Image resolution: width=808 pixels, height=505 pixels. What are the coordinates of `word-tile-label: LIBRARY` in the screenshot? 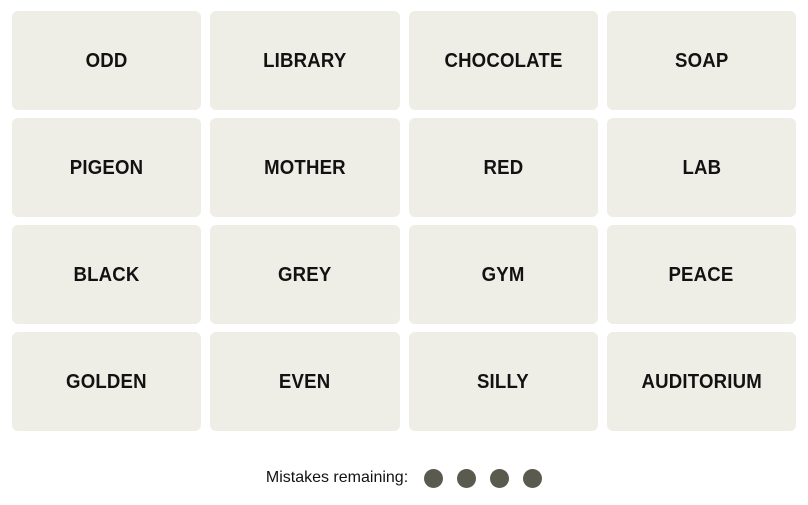 It's located at (305, 60).